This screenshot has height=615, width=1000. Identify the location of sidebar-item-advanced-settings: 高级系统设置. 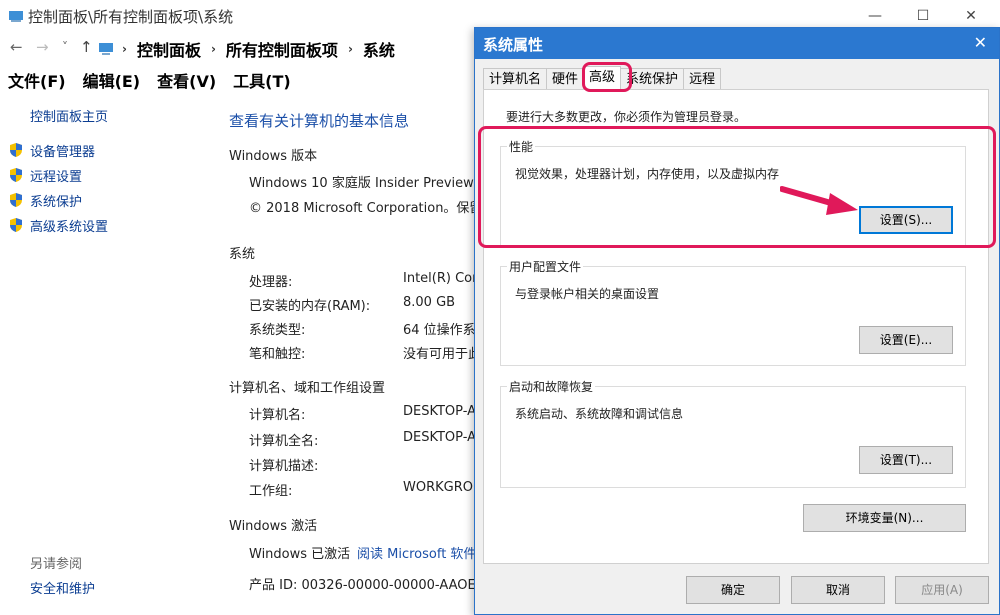
(58, 225).